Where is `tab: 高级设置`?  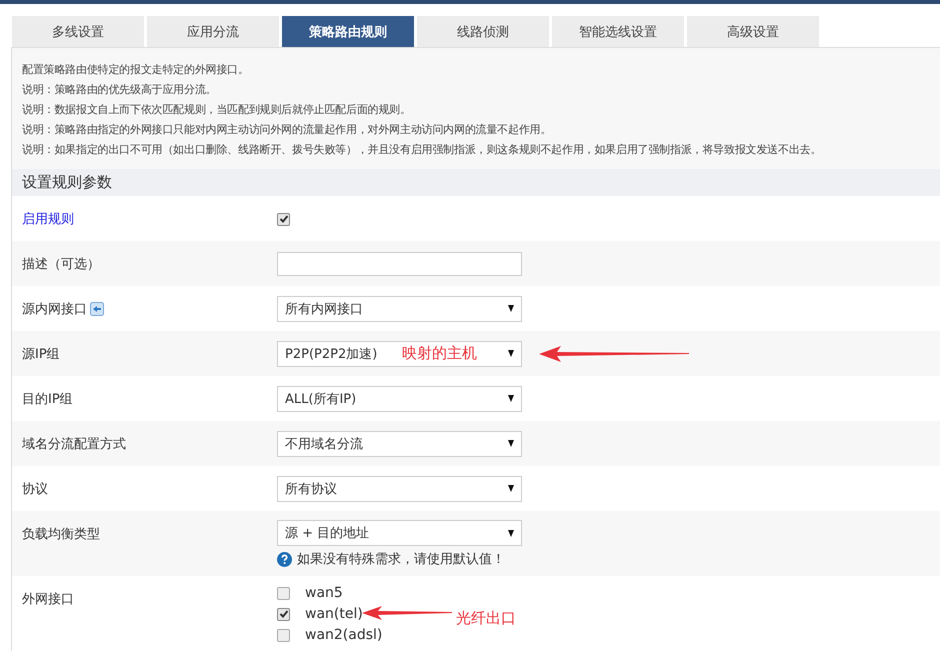
tab: 高级设置 is located at coordinates (753, 31).